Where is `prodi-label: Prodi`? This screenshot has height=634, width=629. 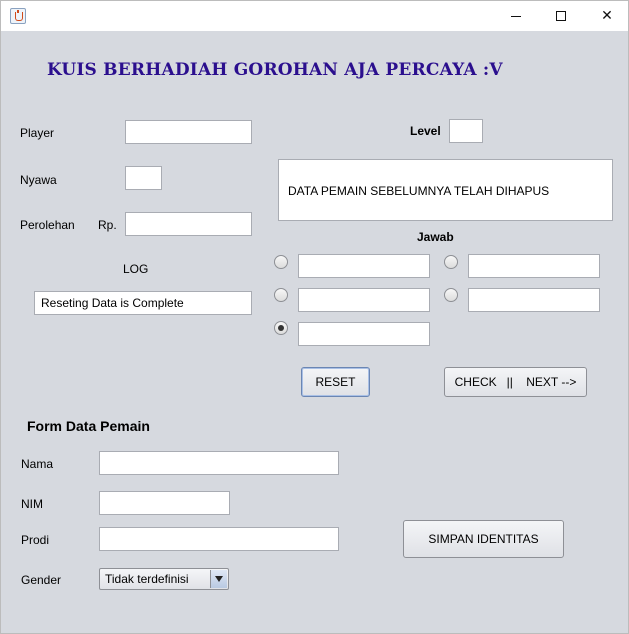
prodi-label: Prodi is located at coordinates (35, 540).